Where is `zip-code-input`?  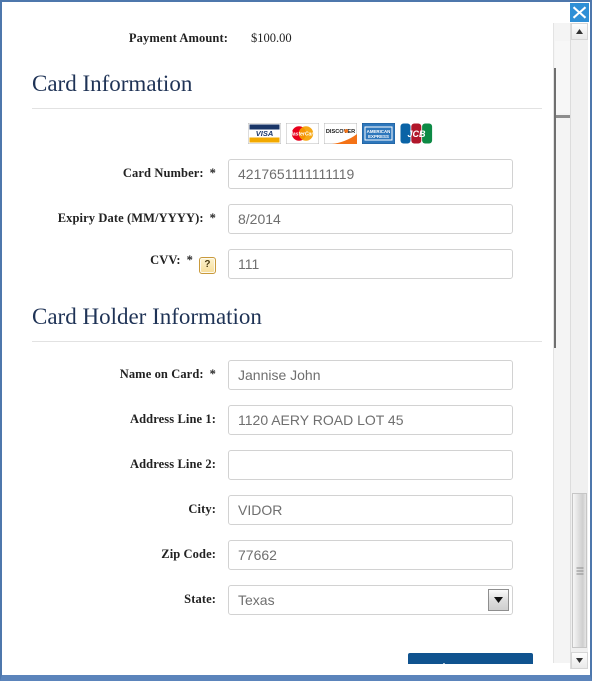
zip-code-input is located at coordinates (370, 554).